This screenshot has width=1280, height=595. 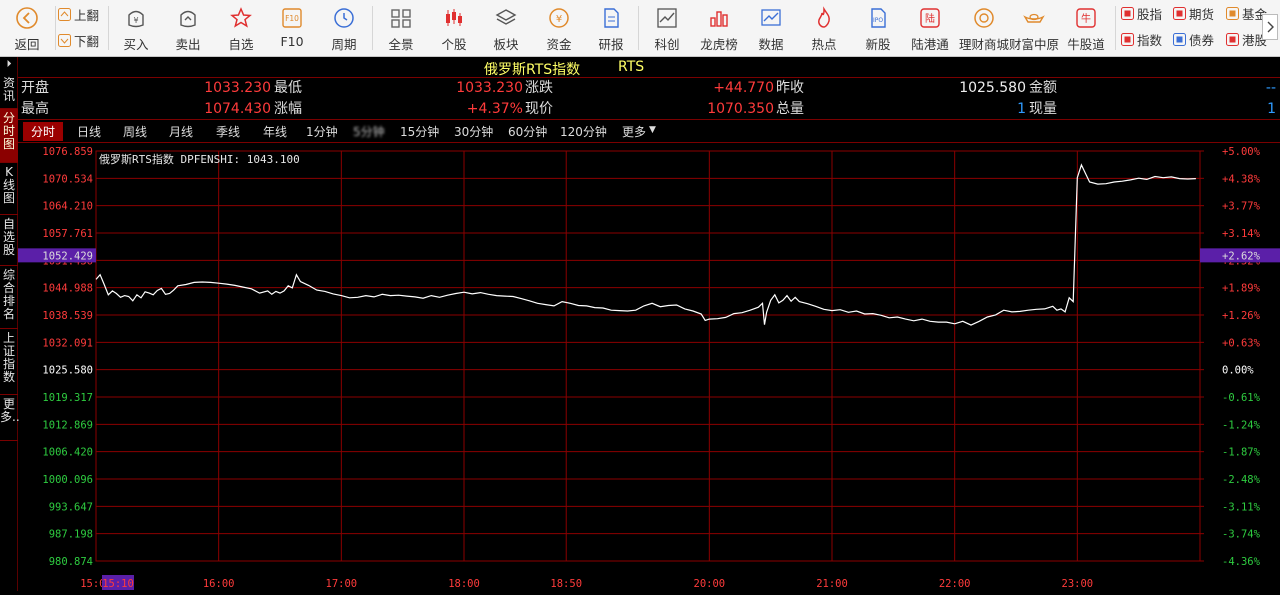 I want to click on toolbar-button-1: ¥ 买入, so click(x=136, y=28).